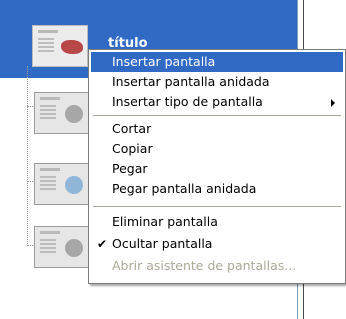 The height and width of the screenshot is (319, 346). What do you see at coordinates (130, 168) in the screenshot?
I see `menu-item-label: Pegar` at bounding box center [130, 168].